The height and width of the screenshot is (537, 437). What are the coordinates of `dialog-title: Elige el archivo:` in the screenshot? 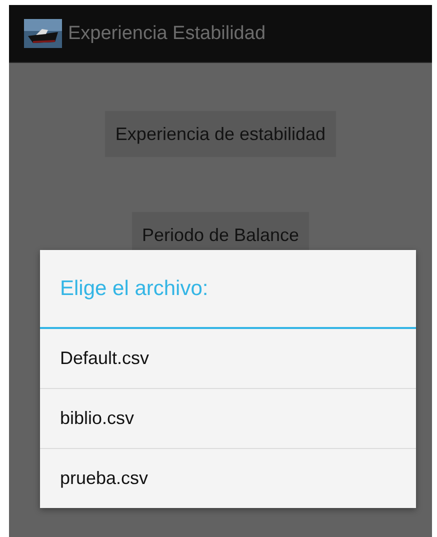 It's located at (134, 289).